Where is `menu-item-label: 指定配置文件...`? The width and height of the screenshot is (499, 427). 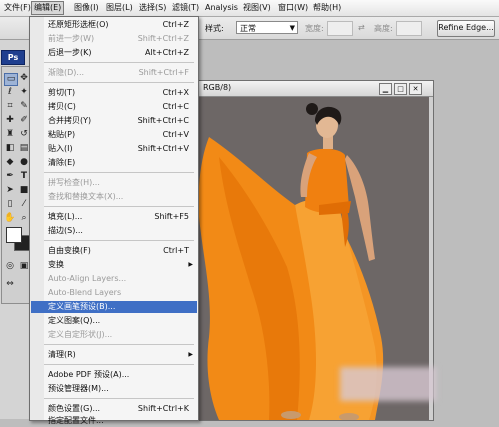
menu-item-label: 指定配置文件... is located at coordinates (76, 420).